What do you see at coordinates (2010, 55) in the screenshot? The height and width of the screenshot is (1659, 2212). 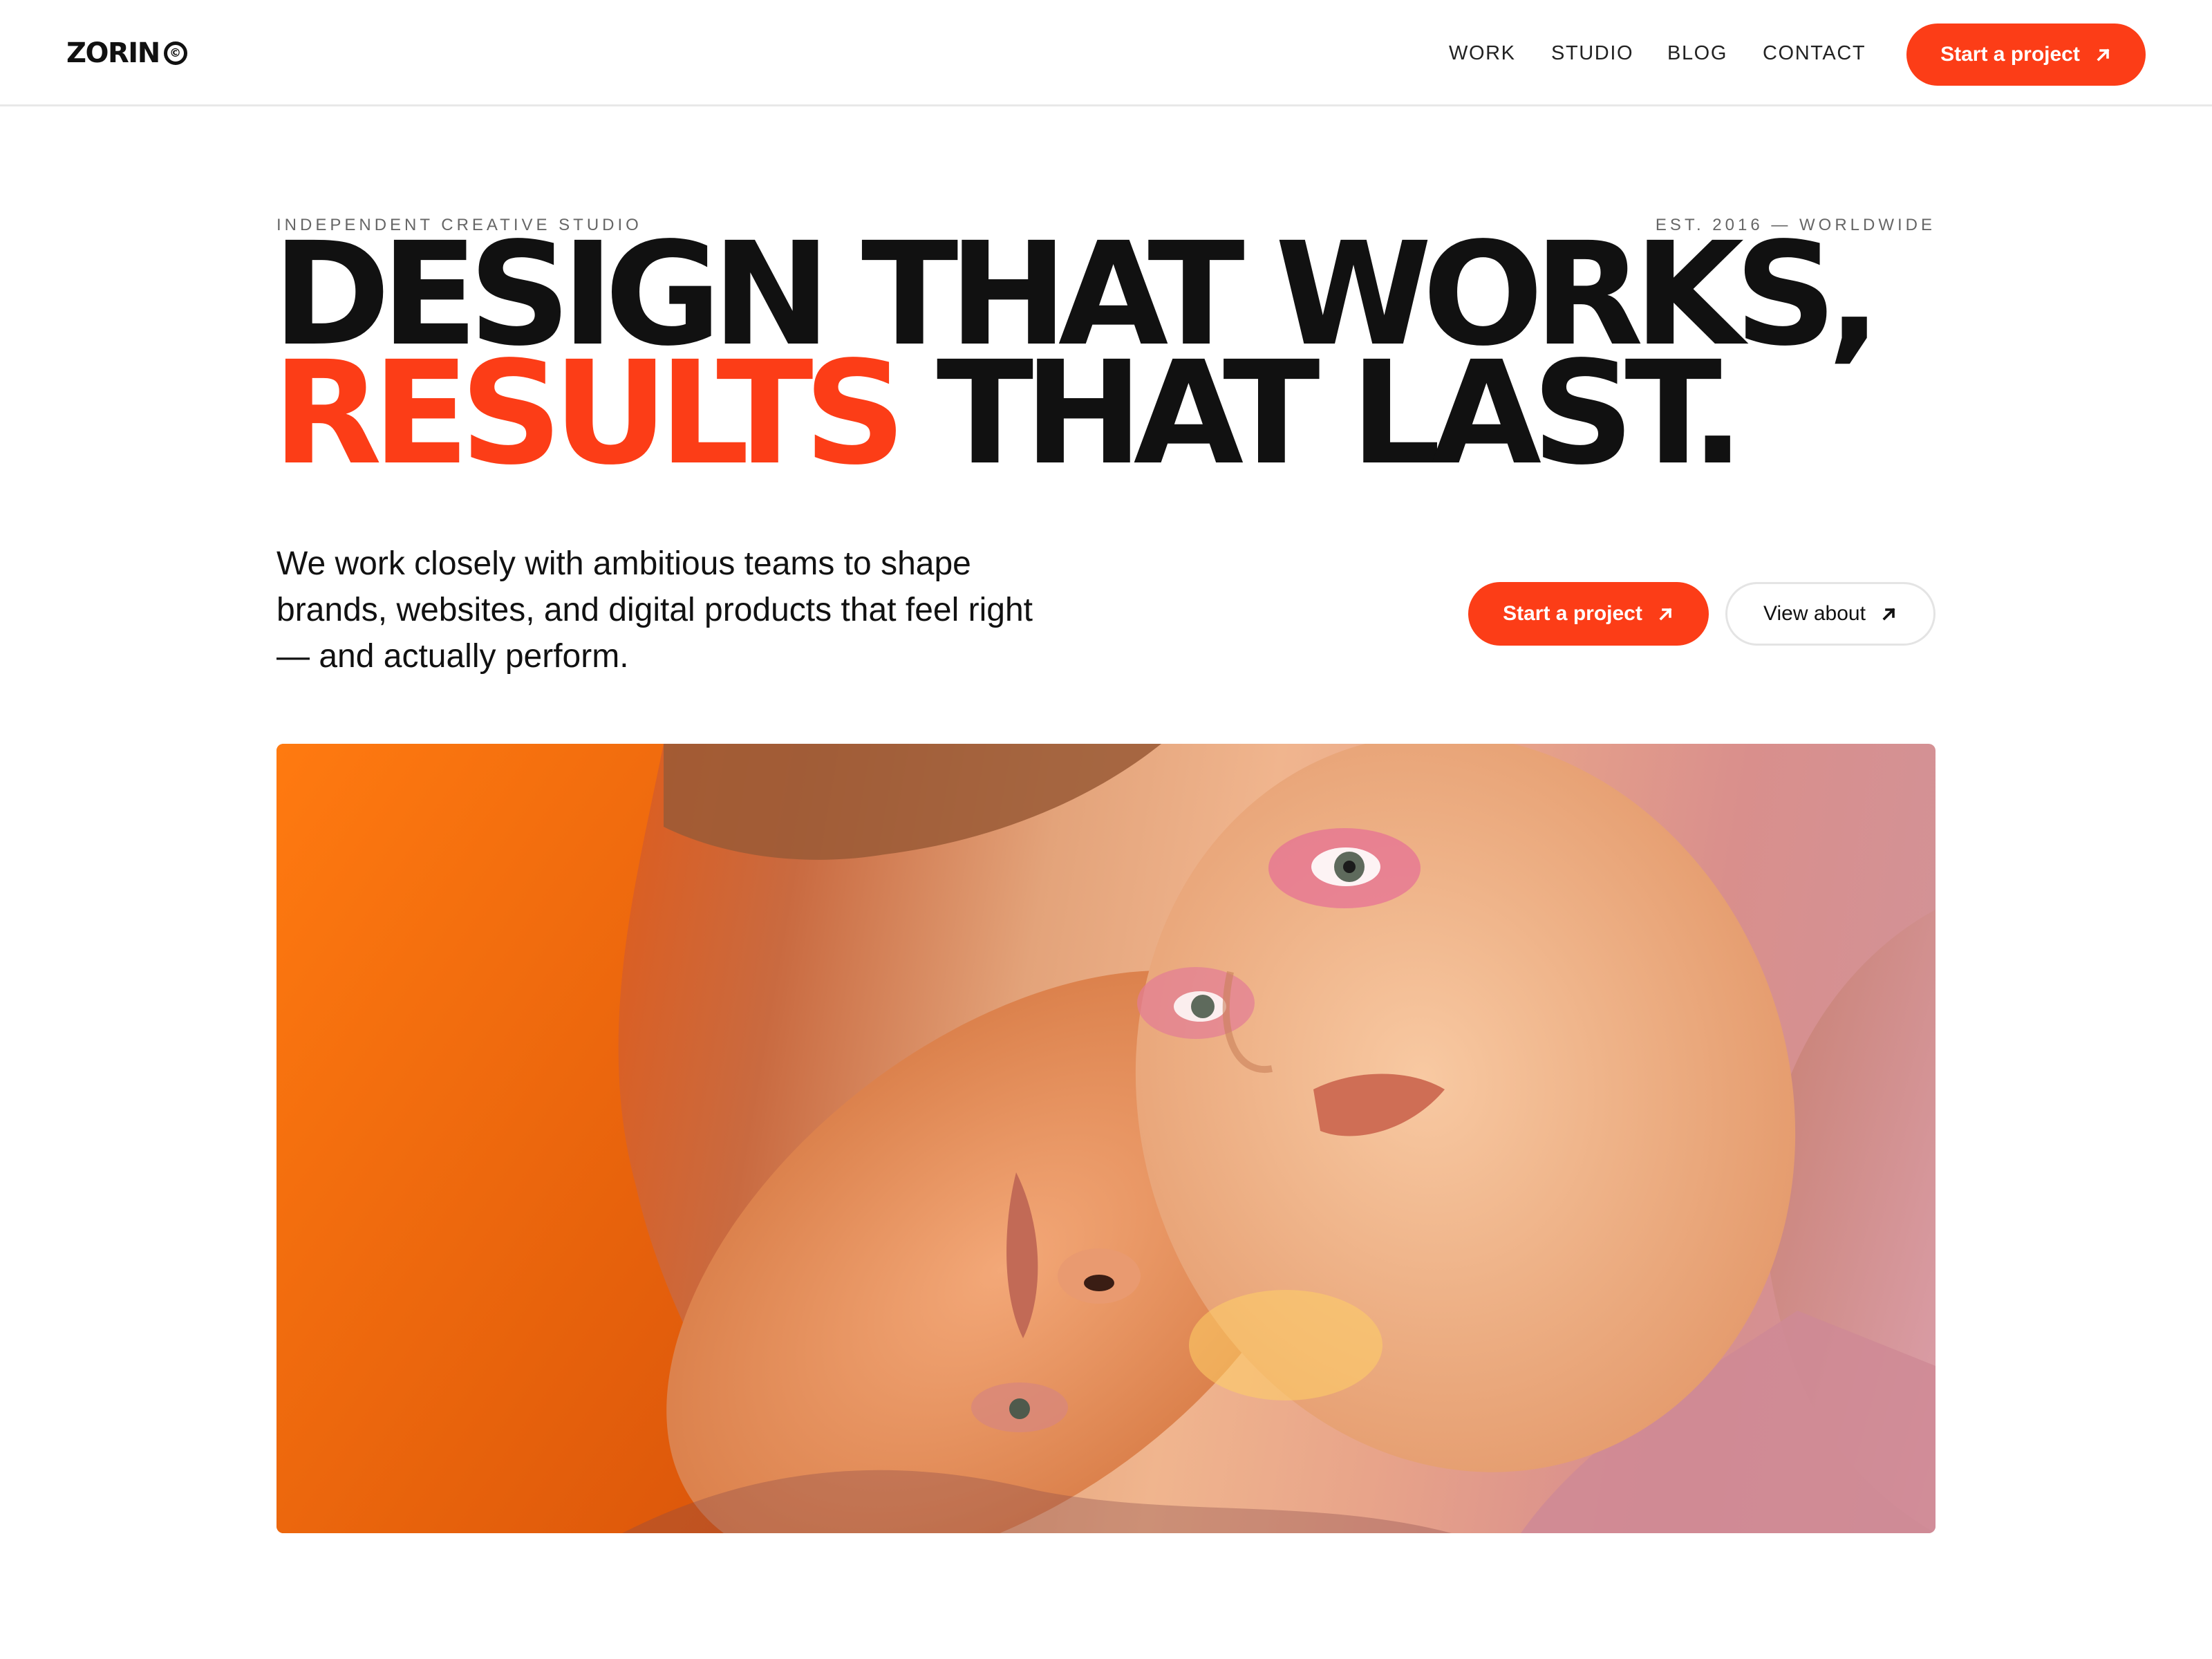 I see `header-cta-label: Start a project` at bounding box center [2010, 55].